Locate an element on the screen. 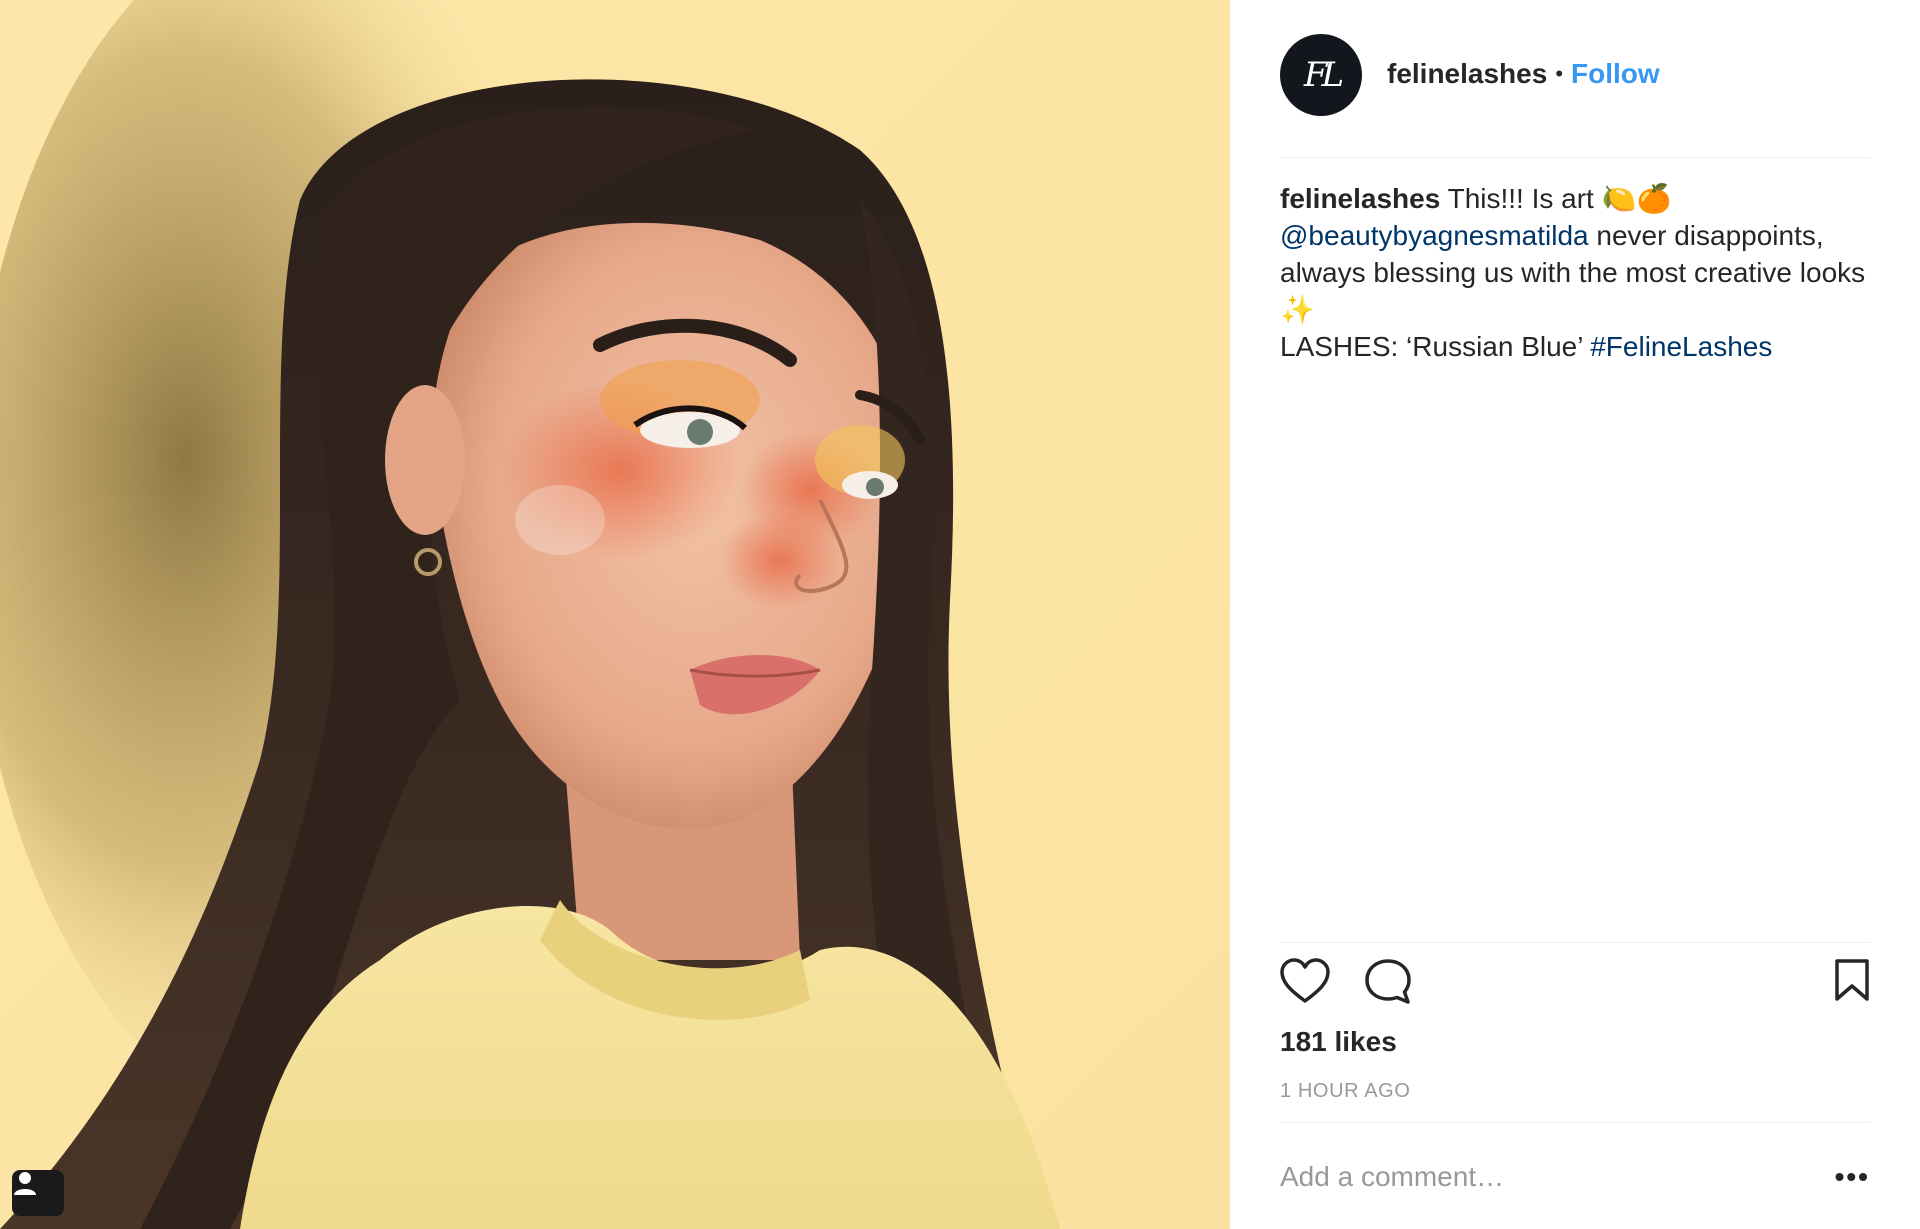  tagged-people-button is located at coordinates (38, 1193).